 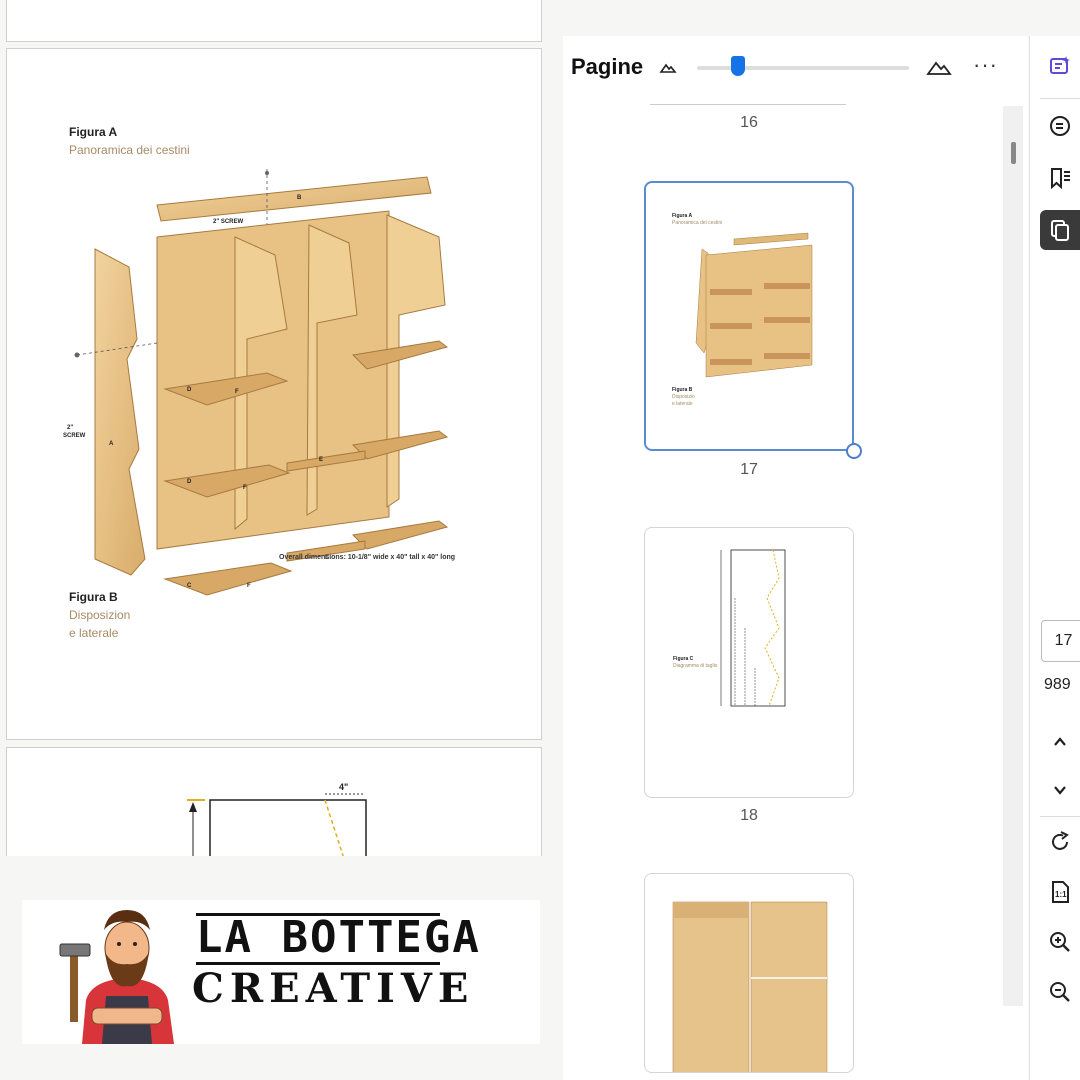 What do you see at coordinates (74, 436) in the screenshot?
I see `label-screw-side-word: SCREW` at bounding box center [74, 436].